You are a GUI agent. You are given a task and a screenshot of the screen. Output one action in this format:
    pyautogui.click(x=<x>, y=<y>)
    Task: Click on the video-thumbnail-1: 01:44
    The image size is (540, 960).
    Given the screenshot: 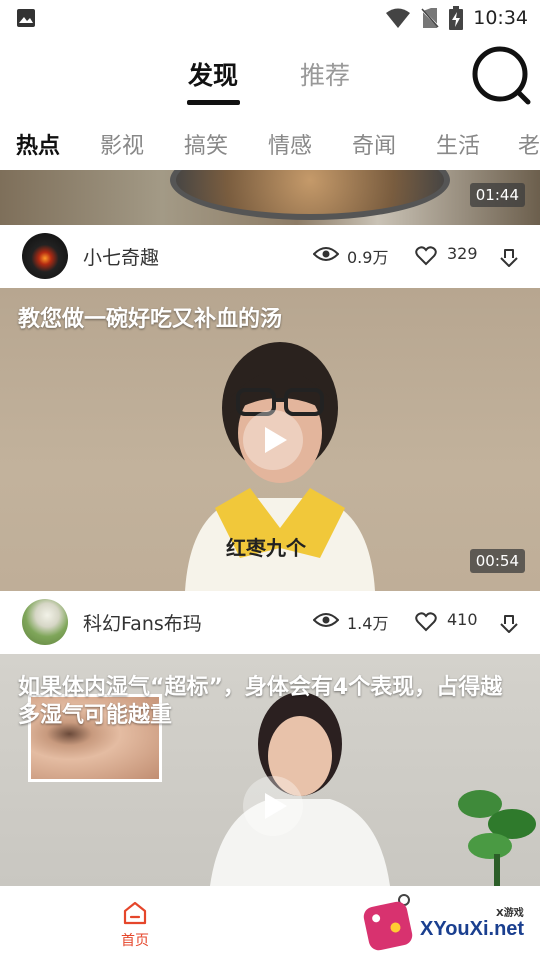 What is the action you would take?
    pyautogui.click(x=270, y=197)
    